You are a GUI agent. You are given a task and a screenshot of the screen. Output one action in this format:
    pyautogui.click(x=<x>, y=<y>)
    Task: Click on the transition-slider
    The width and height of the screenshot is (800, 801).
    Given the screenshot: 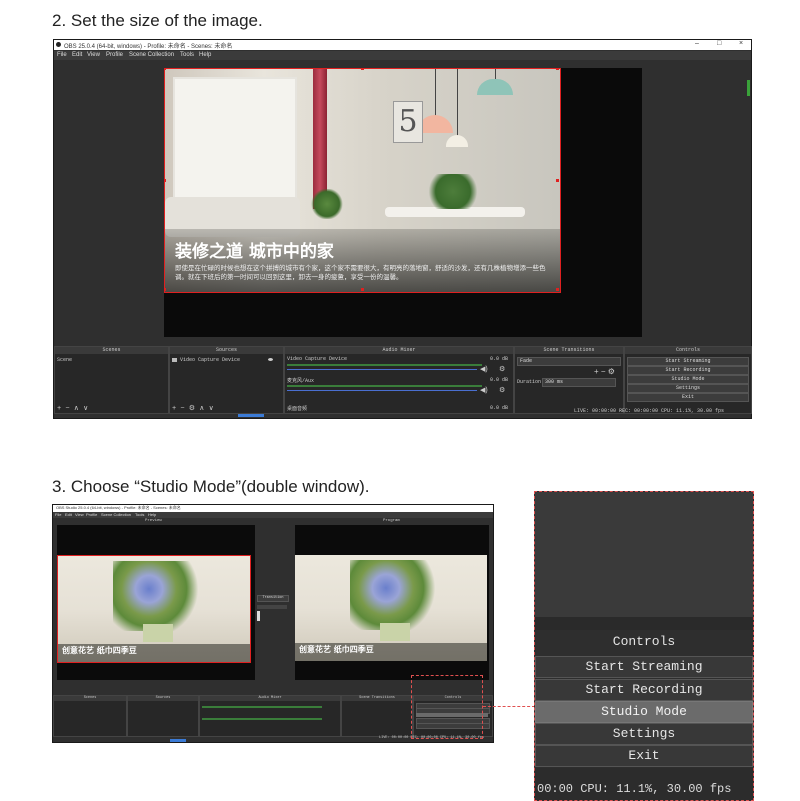 What is the action you would take?
    pyautogui.click(x=272, y=607)
    